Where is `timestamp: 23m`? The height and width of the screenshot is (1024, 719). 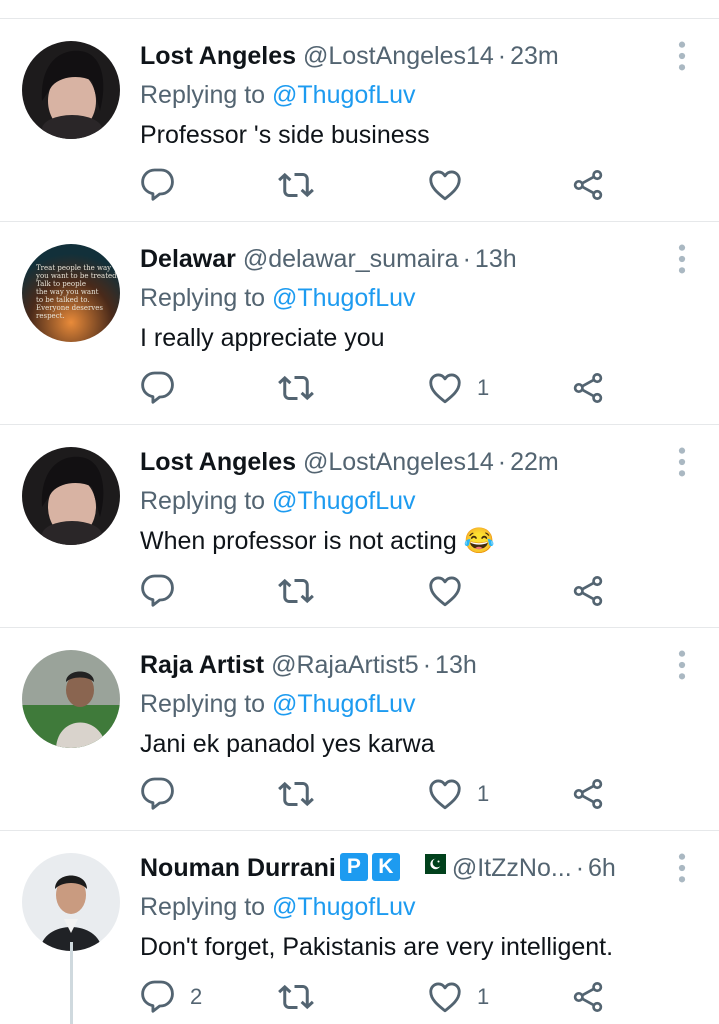 timestamp: 23m is located at coordinates (534, 56).